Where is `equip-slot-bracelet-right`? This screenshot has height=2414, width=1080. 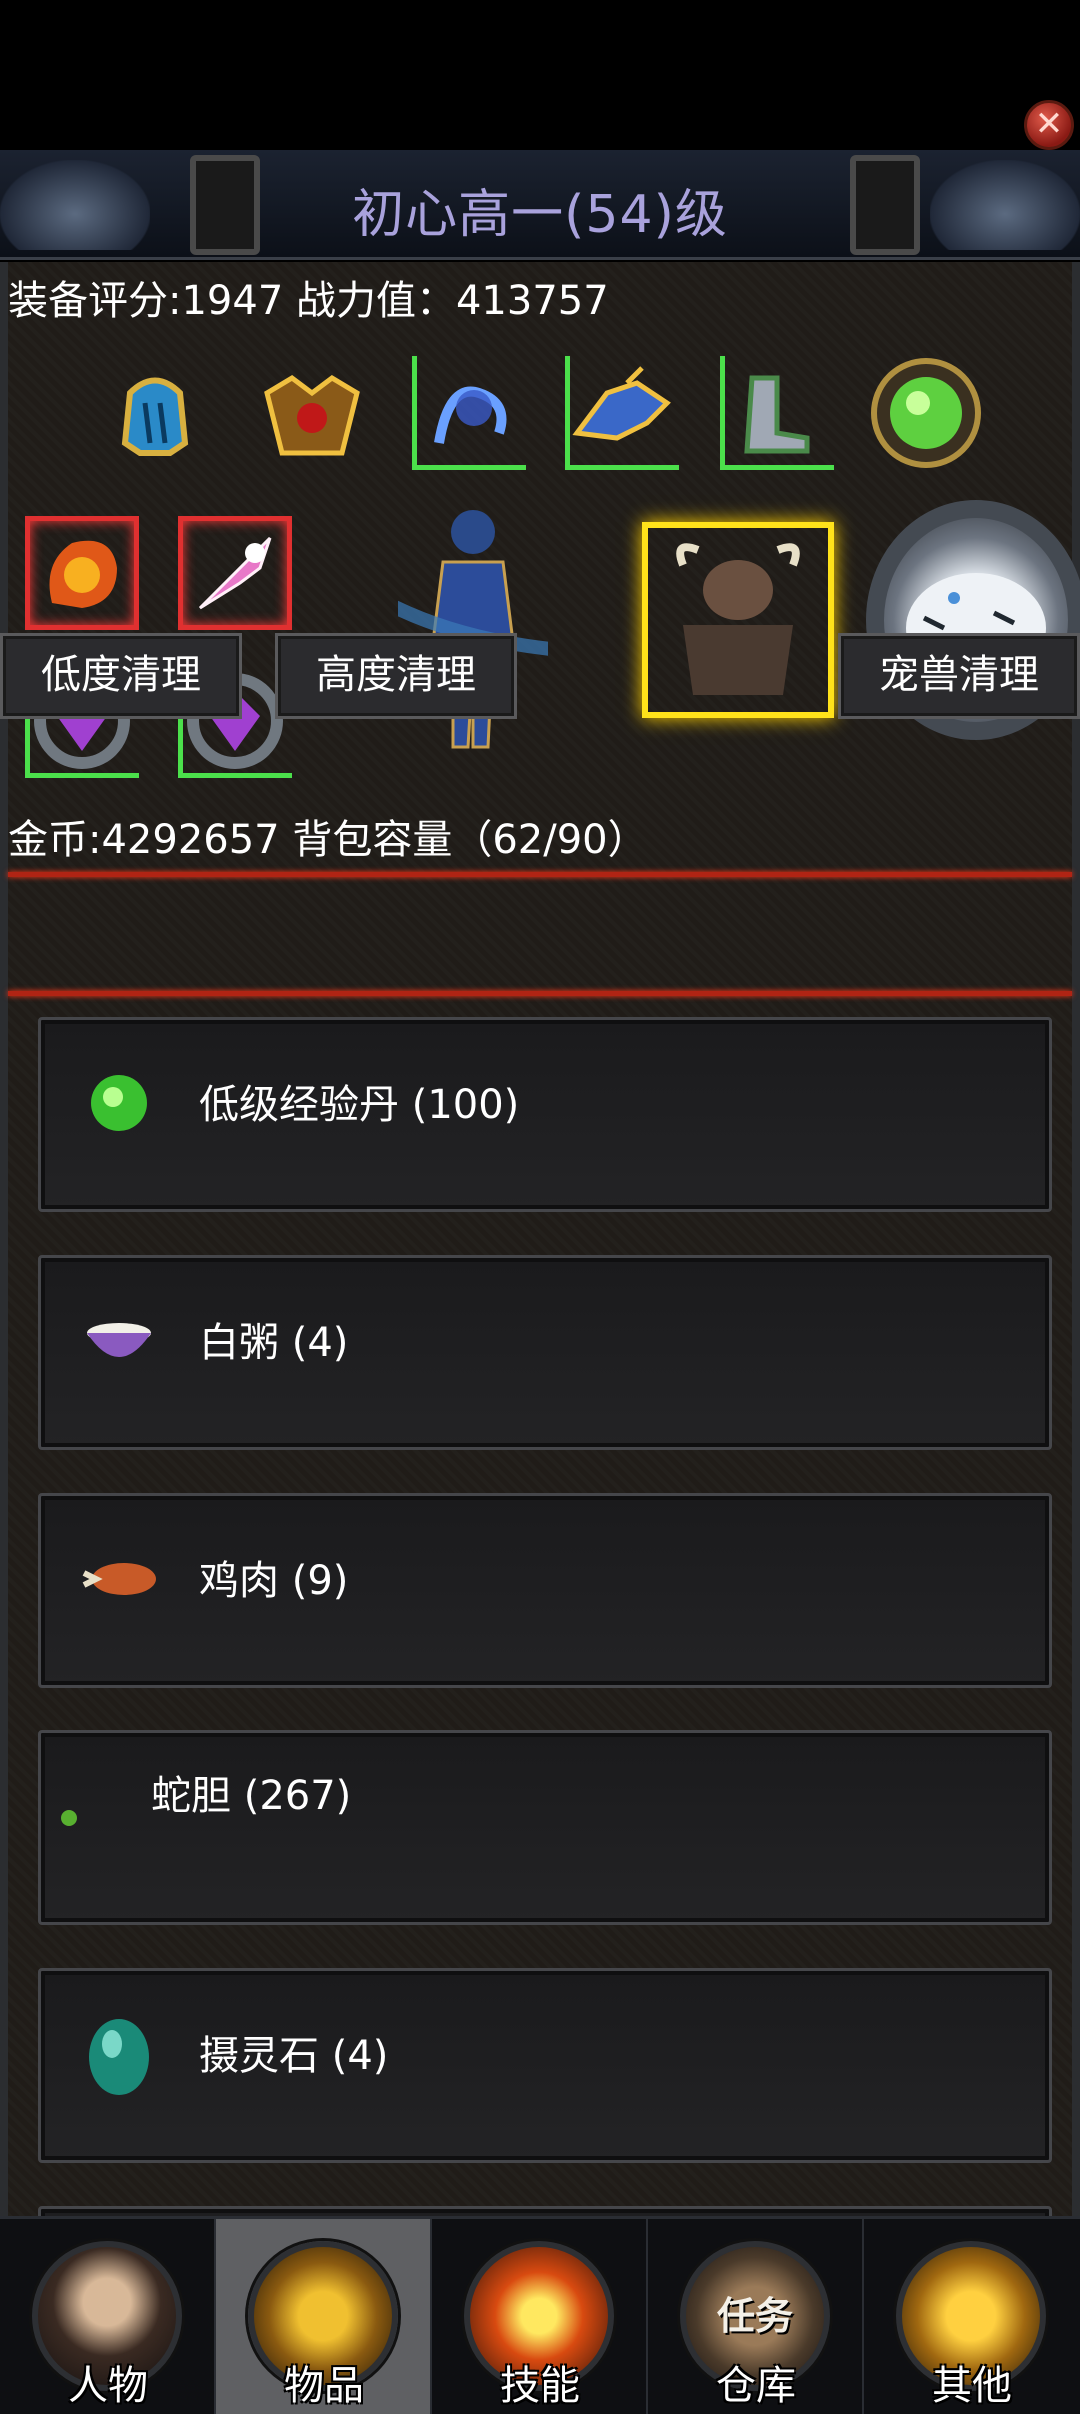
equip-slot-bracelet-right is located at coordinates (235, 573).